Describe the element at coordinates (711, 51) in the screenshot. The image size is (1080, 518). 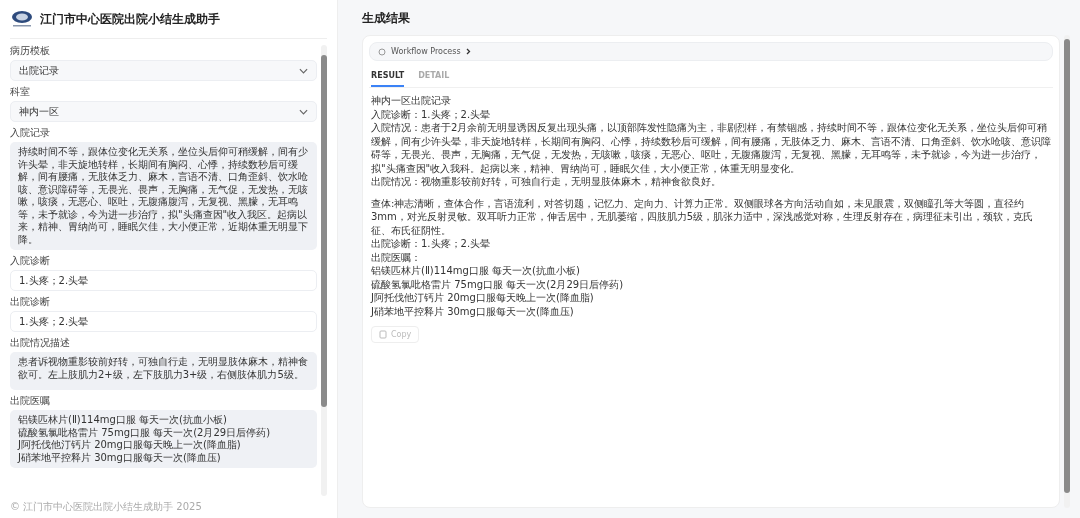
I see `workflow-bar: Workflow Process` at that location.